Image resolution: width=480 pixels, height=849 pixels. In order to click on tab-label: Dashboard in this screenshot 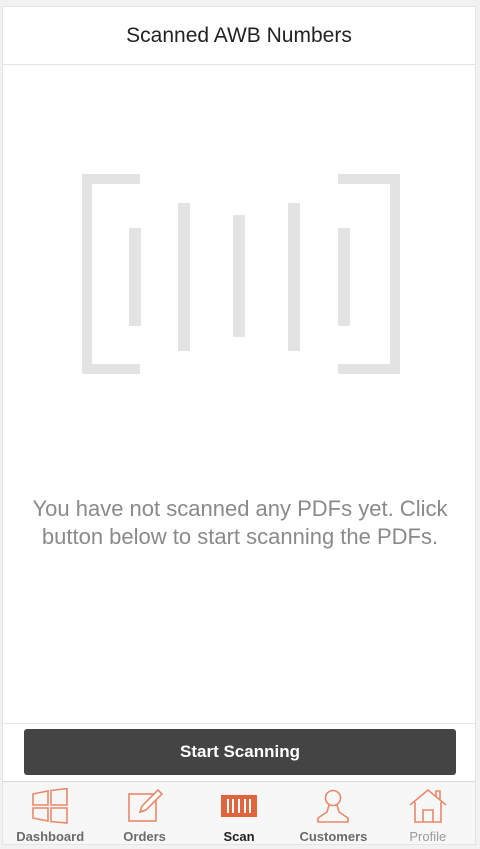, I will do `click(50, 836)`.